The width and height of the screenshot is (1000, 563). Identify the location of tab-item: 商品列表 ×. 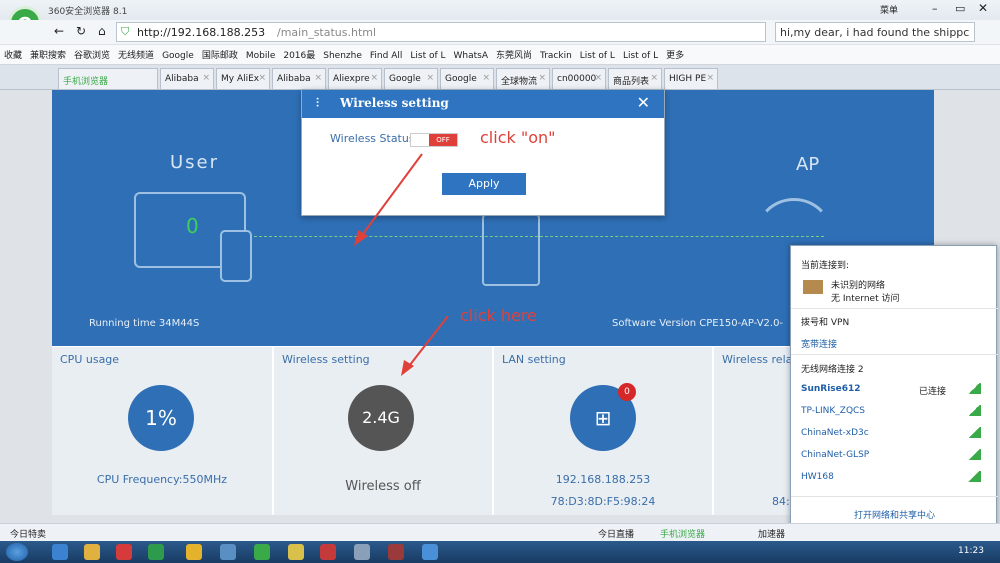
(635, 78).